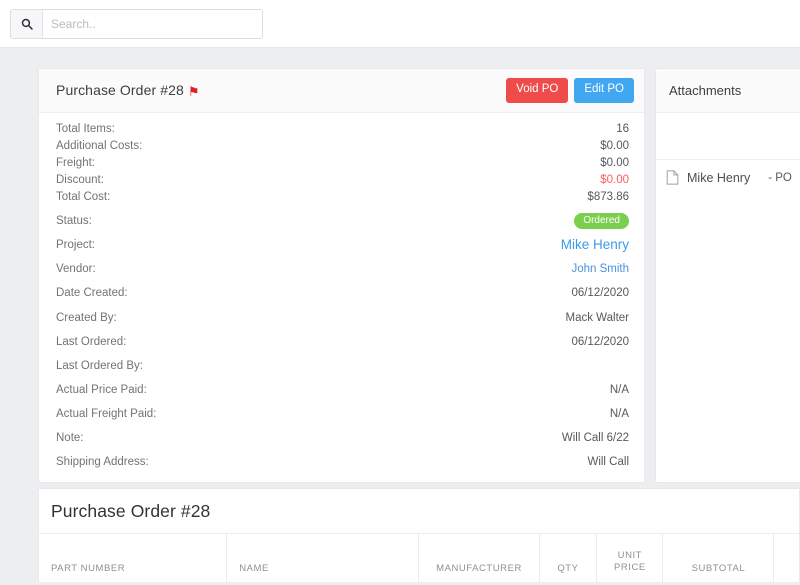 The height and width of the screenshot is (585, 800). What do you see at coordinates (74, 221) in the screenshot?
I see `detail-label: Status:` at bounding box center [74, 221].